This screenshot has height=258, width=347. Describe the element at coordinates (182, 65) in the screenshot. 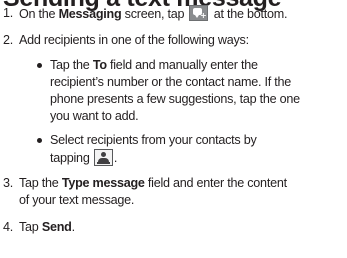

I see `bullet-1-post: field and manually enter the` at that location.